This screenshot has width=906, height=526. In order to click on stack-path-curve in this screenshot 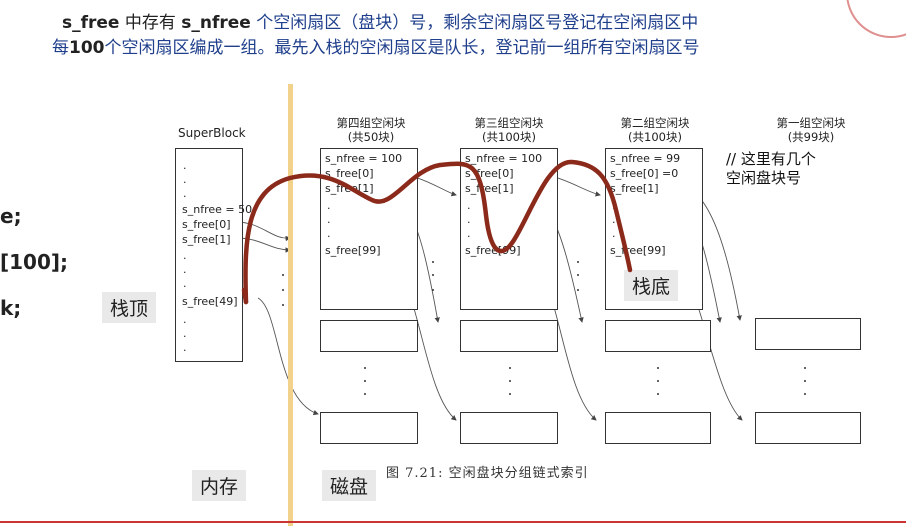, I will do `click(437, 232)`.